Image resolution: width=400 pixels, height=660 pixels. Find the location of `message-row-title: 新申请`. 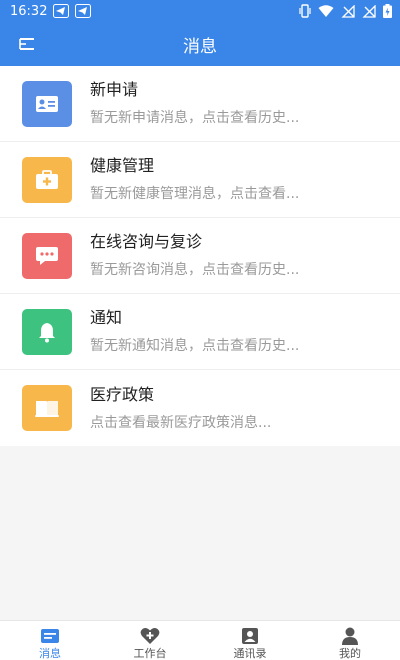

message-row-title: 新申请 is located at coordinates (114, 89).